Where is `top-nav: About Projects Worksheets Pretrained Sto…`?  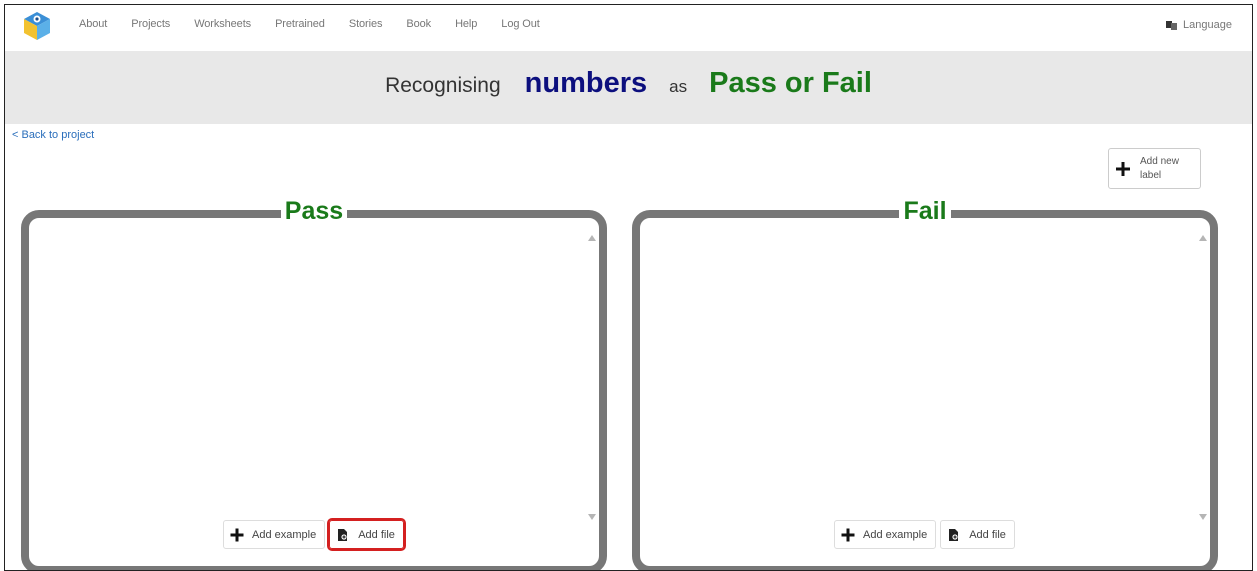
top-nav: About Projects Worksheets Pretrained Sto… is located at coordinates (628, 28).